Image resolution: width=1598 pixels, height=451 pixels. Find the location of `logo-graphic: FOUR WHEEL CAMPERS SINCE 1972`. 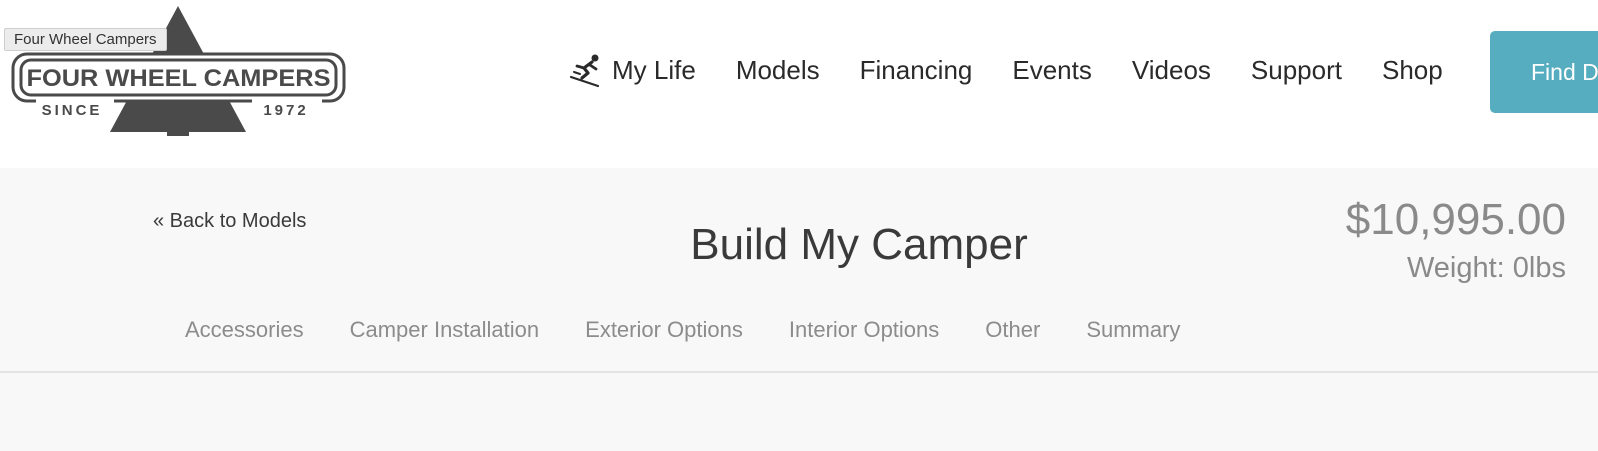

logo-graphic: FOUR WHEEL CAMPERS SINCE 1972 is located at coordinates (178, 71).